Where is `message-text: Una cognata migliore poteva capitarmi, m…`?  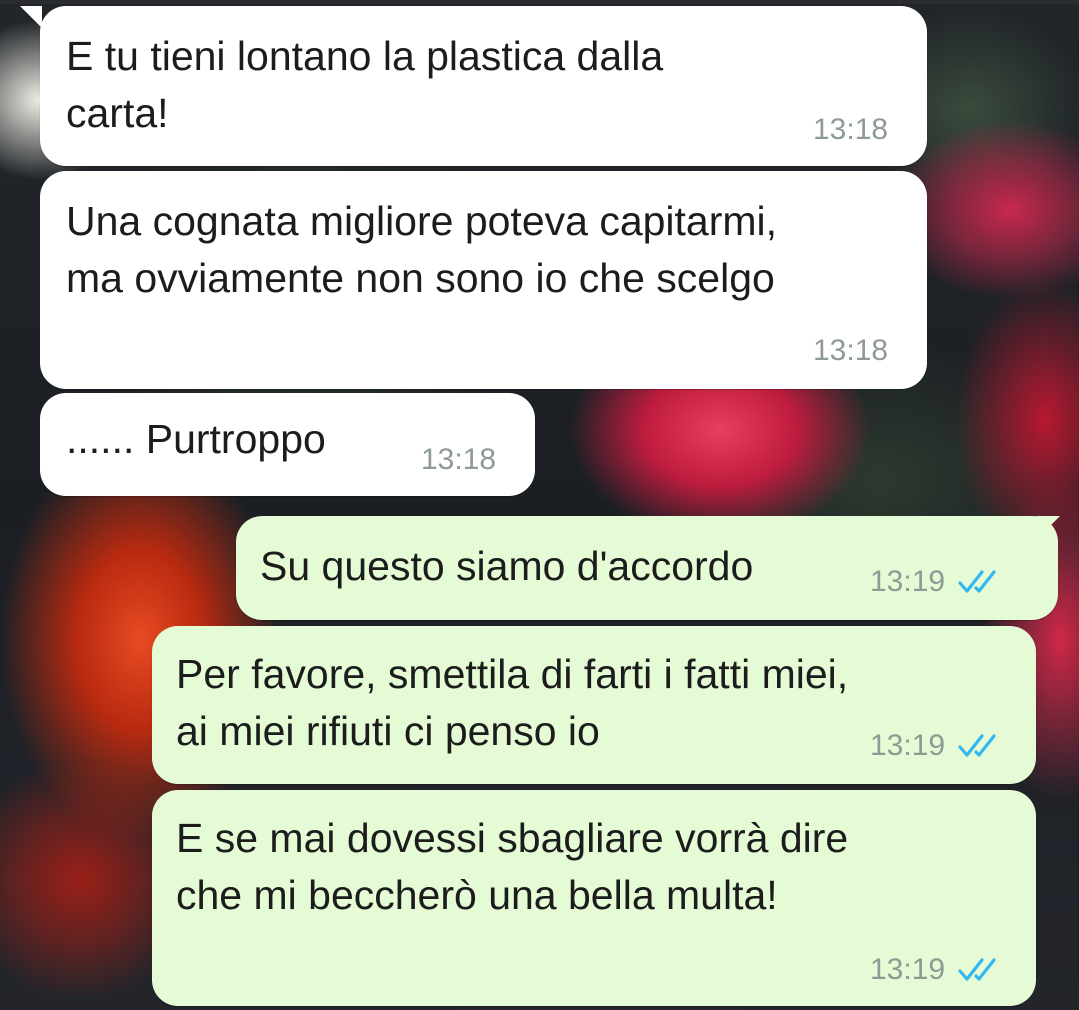 message-text: Una cognata migliore poteva capitarmi, m… is located at coordinates (422, 249).